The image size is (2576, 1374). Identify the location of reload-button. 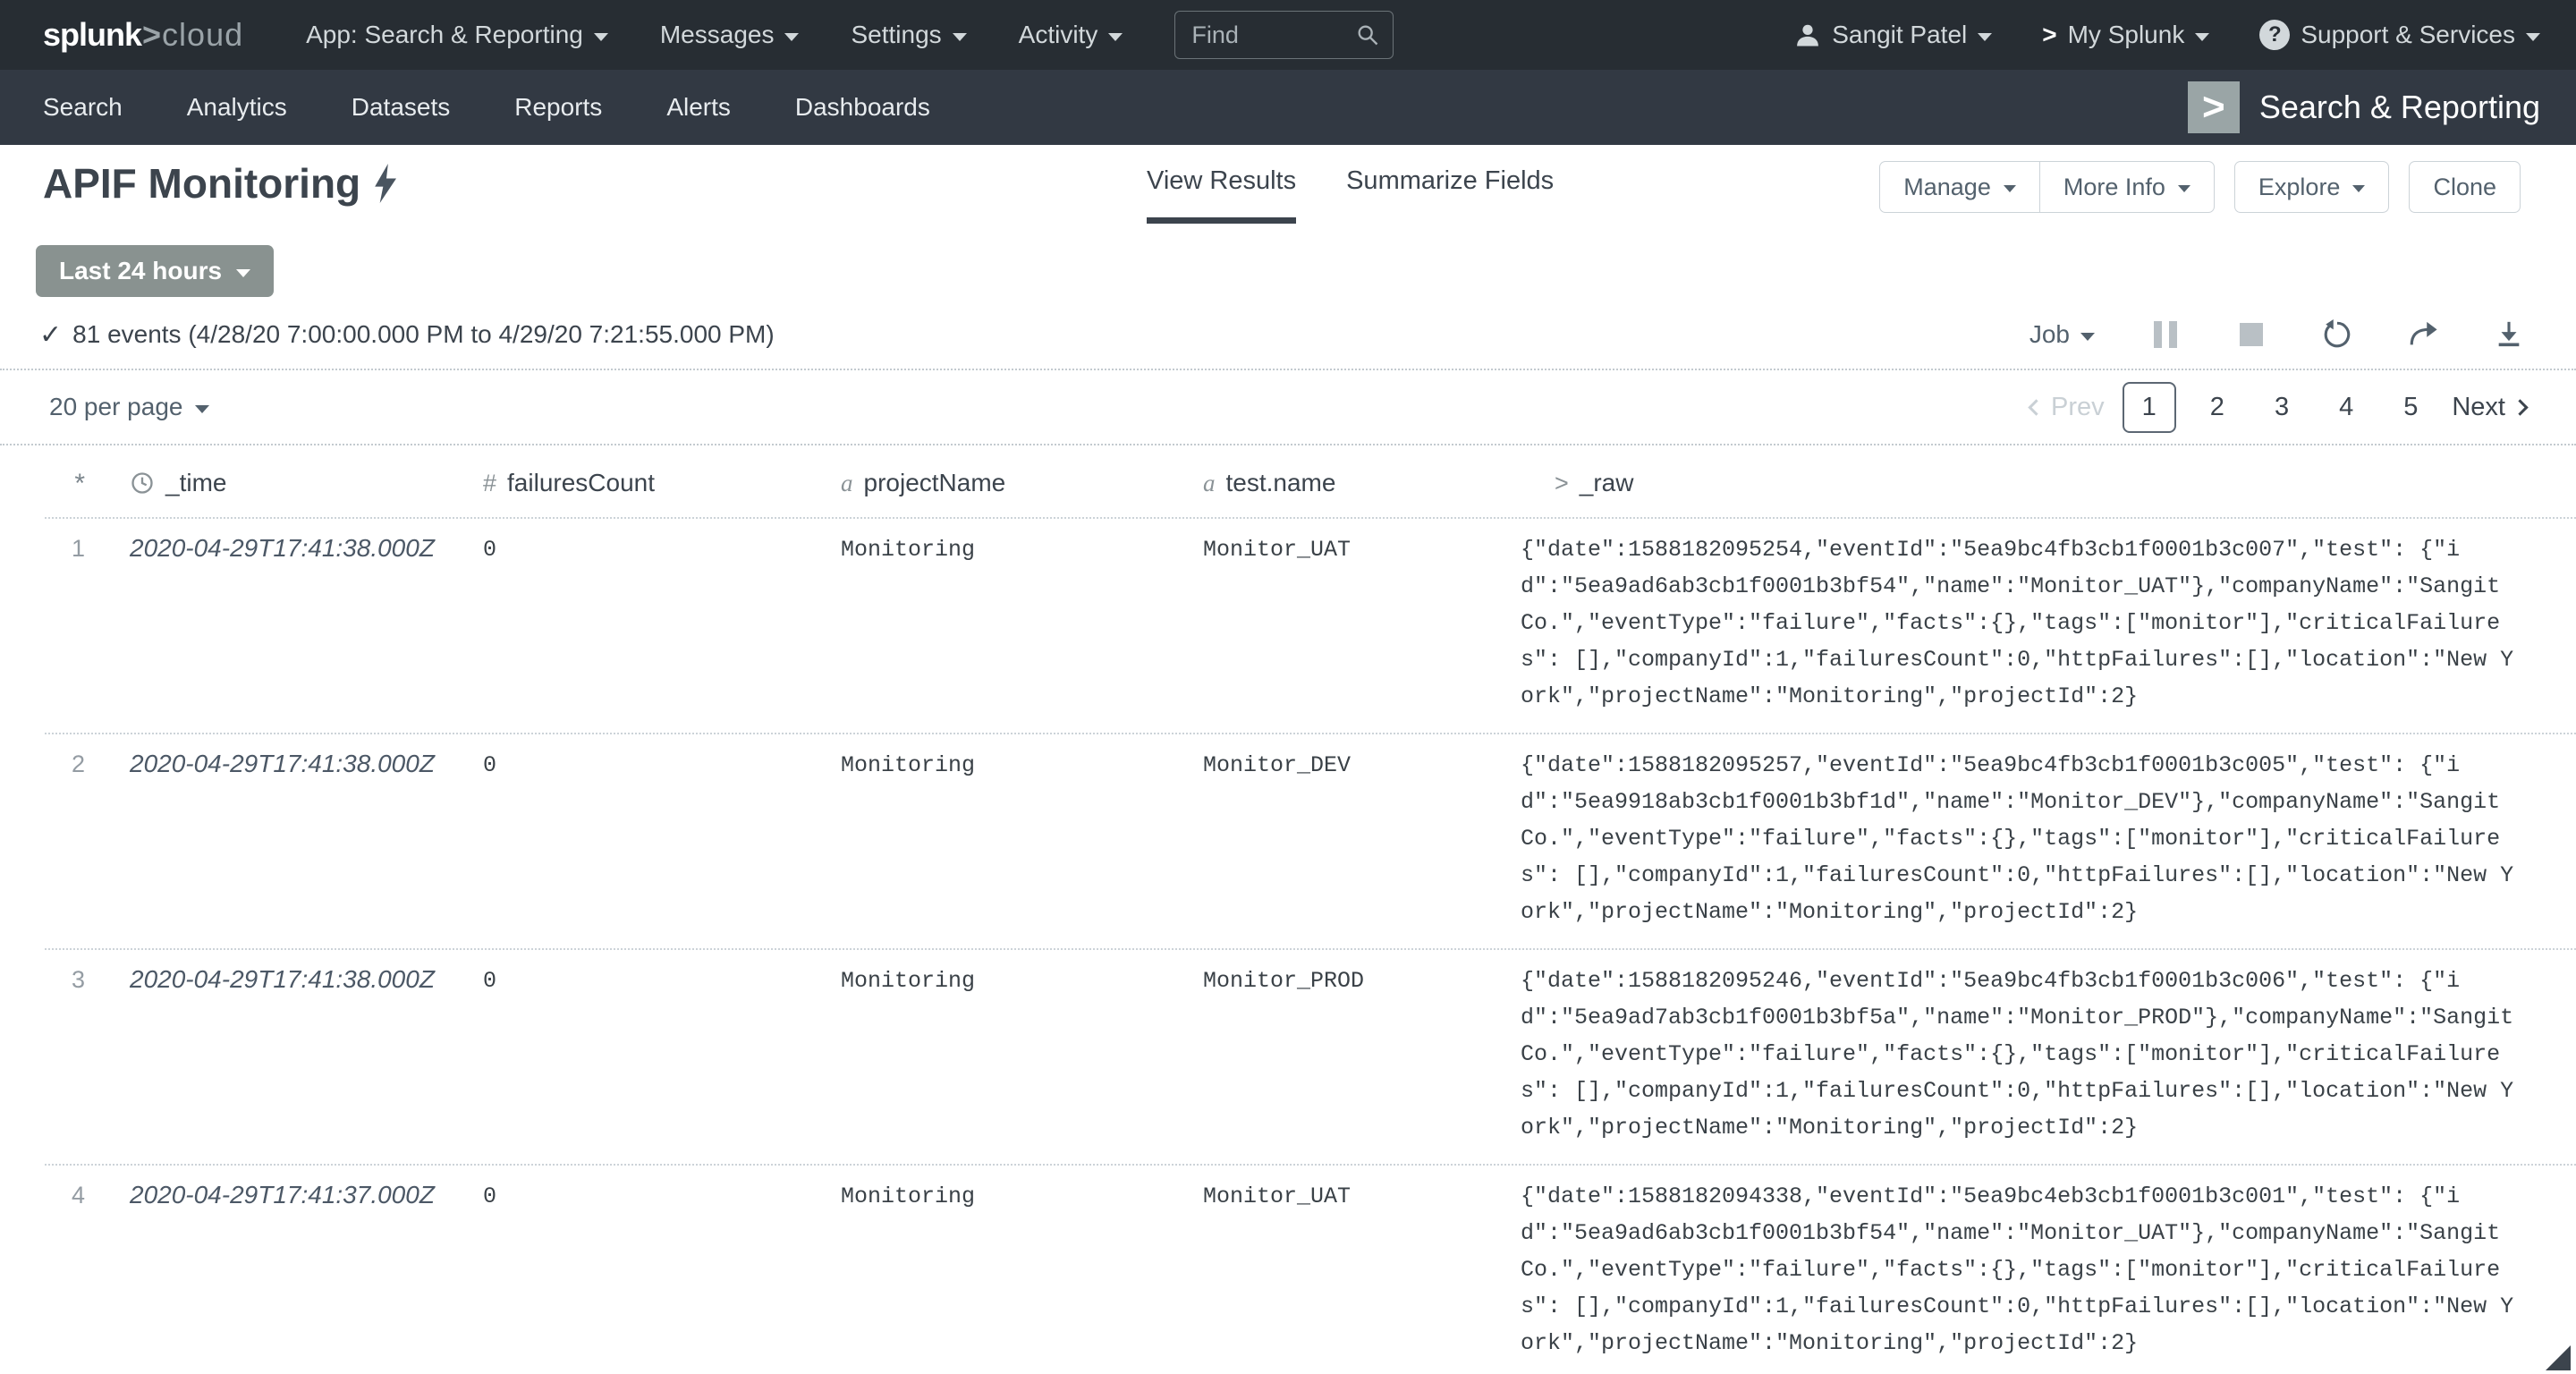
(2337, 334).